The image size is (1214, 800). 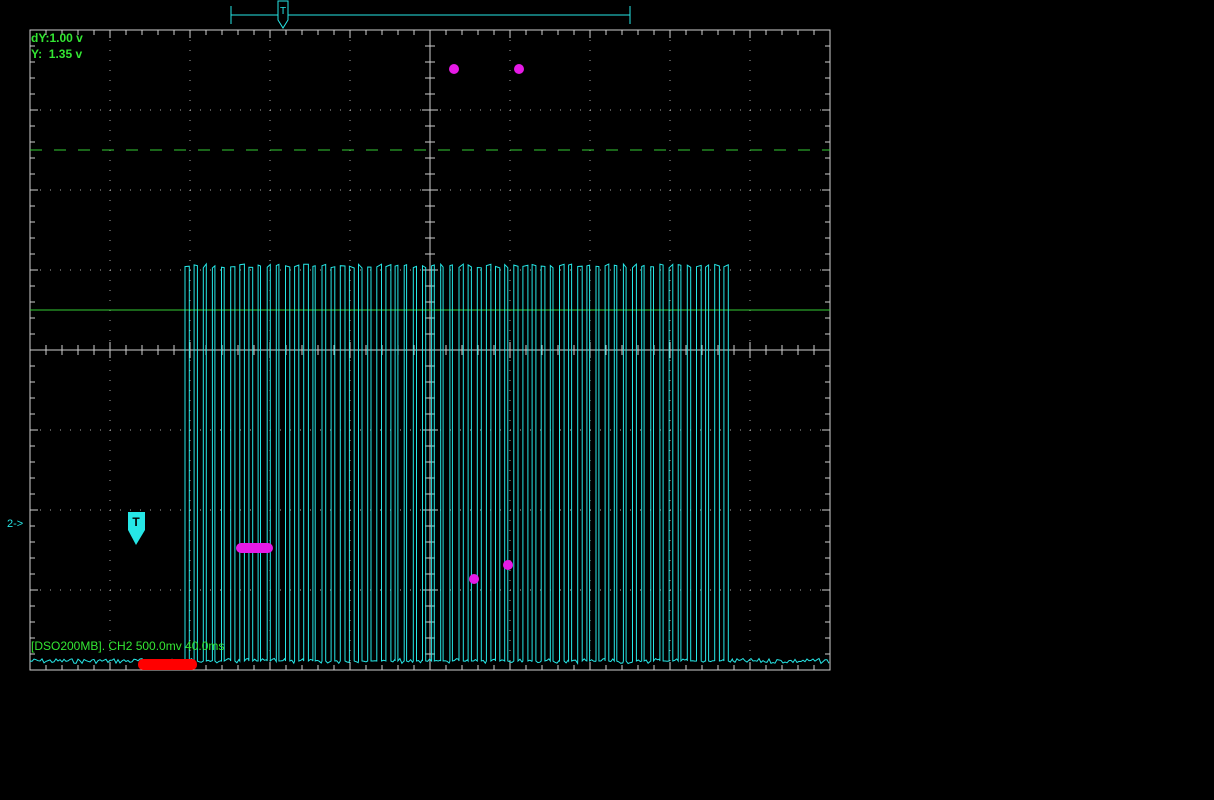 I want to click on channel-2-level-marker: 2->, so click(x=15, y=524).